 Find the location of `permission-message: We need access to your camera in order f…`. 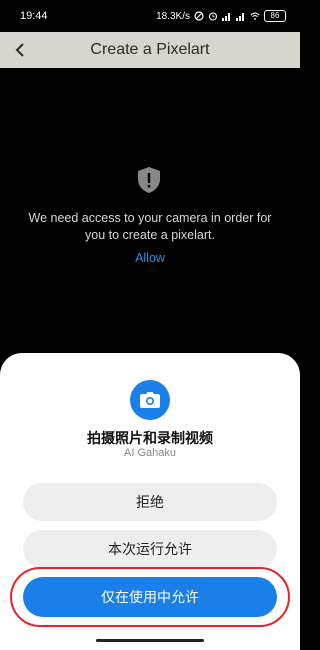

permission-message: We need access to your camera in order f… is located at coordinates (150, 226).